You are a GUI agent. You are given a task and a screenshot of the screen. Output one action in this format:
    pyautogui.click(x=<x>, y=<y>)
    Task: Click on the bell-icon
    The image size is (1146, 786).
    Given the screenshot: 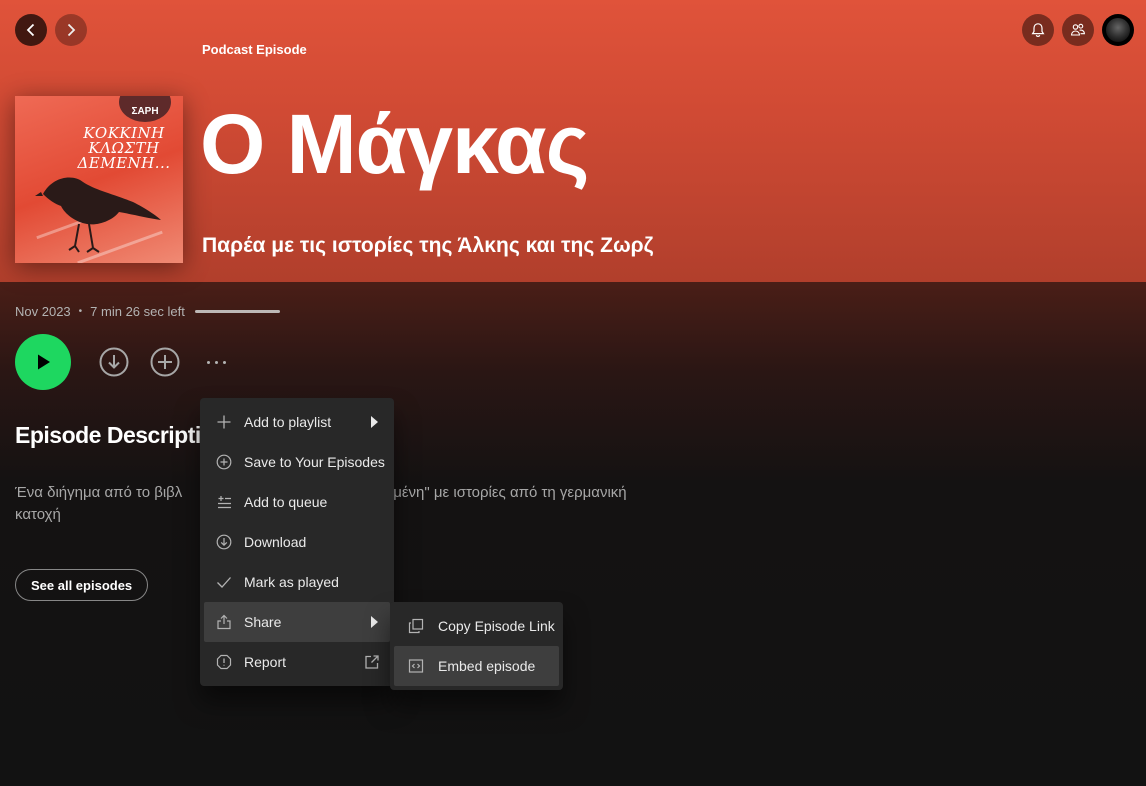 What is the action you would take?
    pyautogui.click(x=1038, y=30)
    